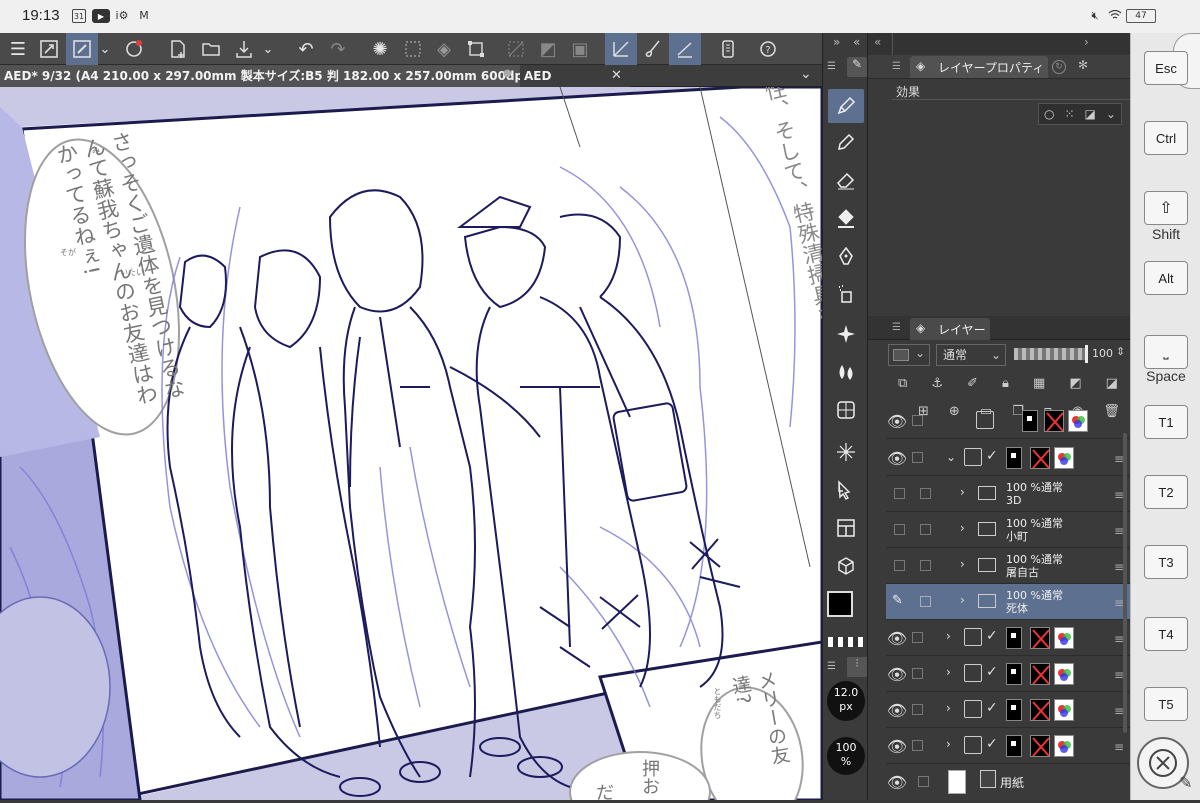  Describe the element at coordinates (1119, 747) in the screenshot. I see `layer-menu-icon: ≡` at that location.